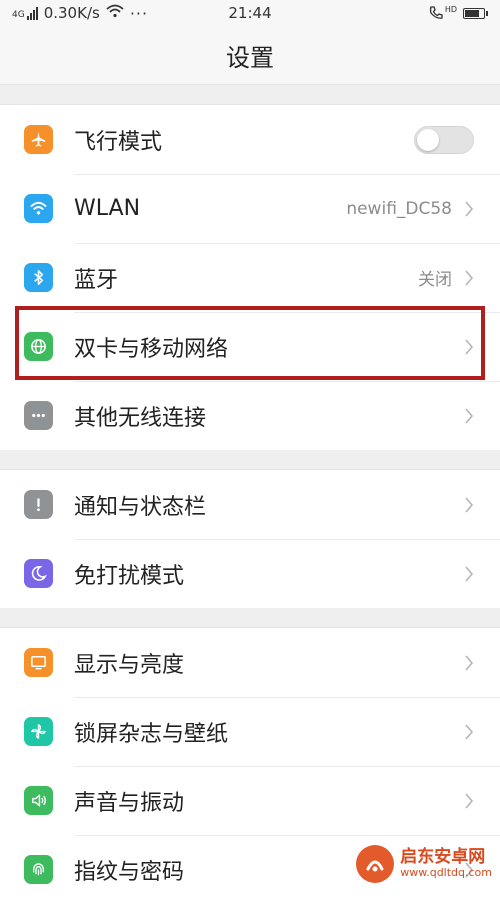 Image resolution: width=500 pixels, height=904 pixels. What do you see at coordinates (38, 415) in the screenshot?
I see `more-dots-icon` at bounding box center [38, 415].